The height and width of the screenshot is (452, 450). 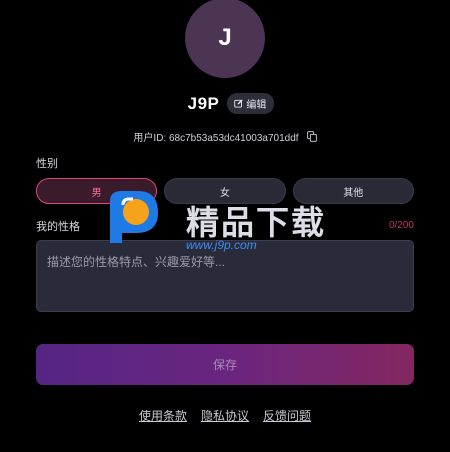 I want to click on username: J9P, so click(x=203, y=103).